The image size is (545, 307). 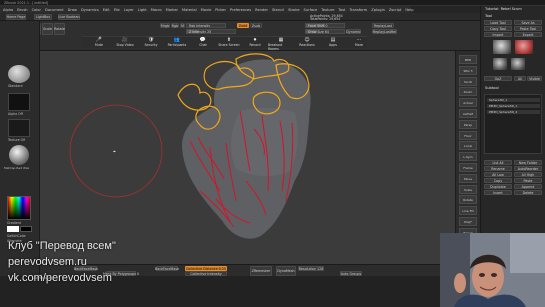 I want to click on m-button: M, so click(x=182, y=25).